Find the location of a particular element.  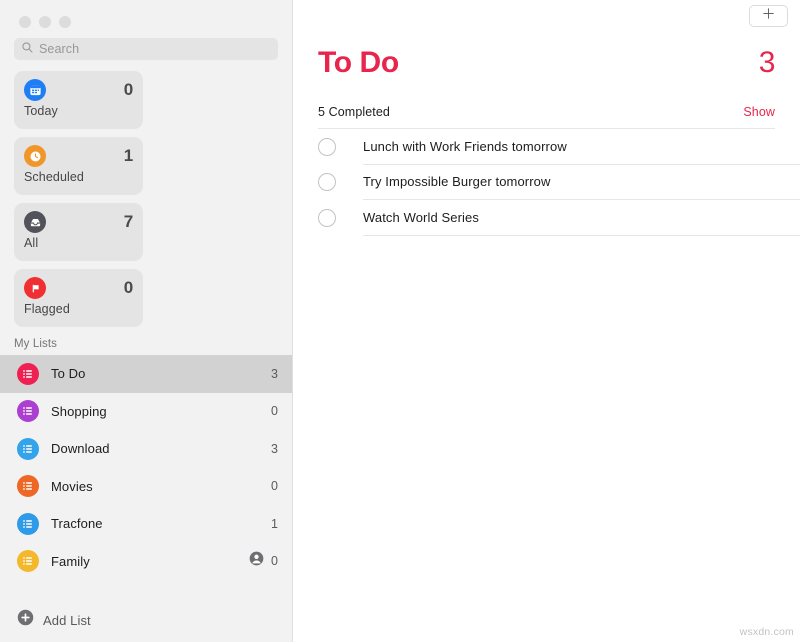

watermark: wsxdn.com is located at coordinates (766, 632).